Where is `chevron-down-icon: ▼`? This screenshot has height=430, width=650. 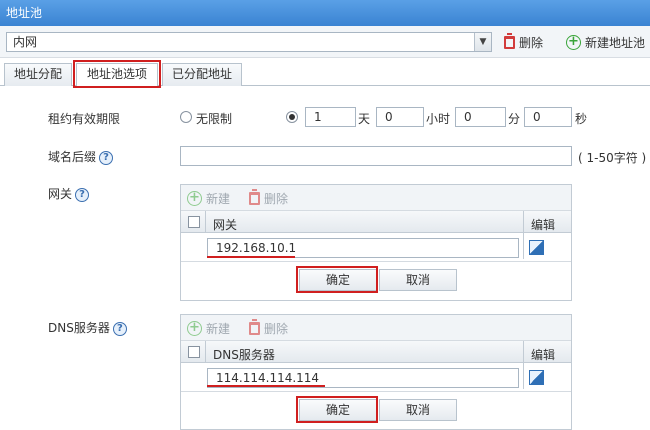 chevron-down-icon: ▼ is located at coordinates (482, 42).